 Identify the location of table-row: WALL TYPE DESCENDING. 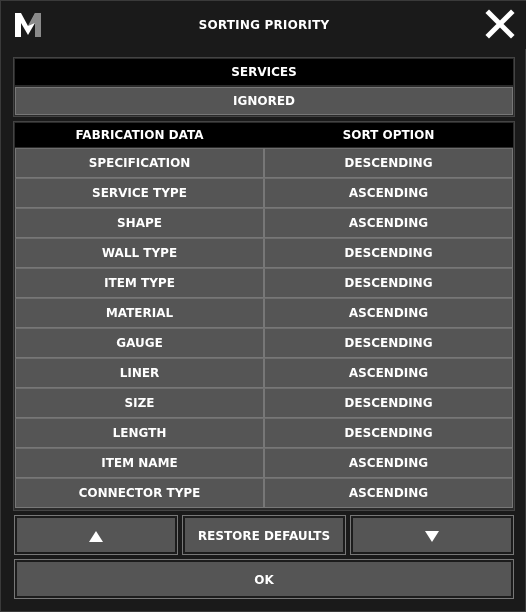
(264, 253).